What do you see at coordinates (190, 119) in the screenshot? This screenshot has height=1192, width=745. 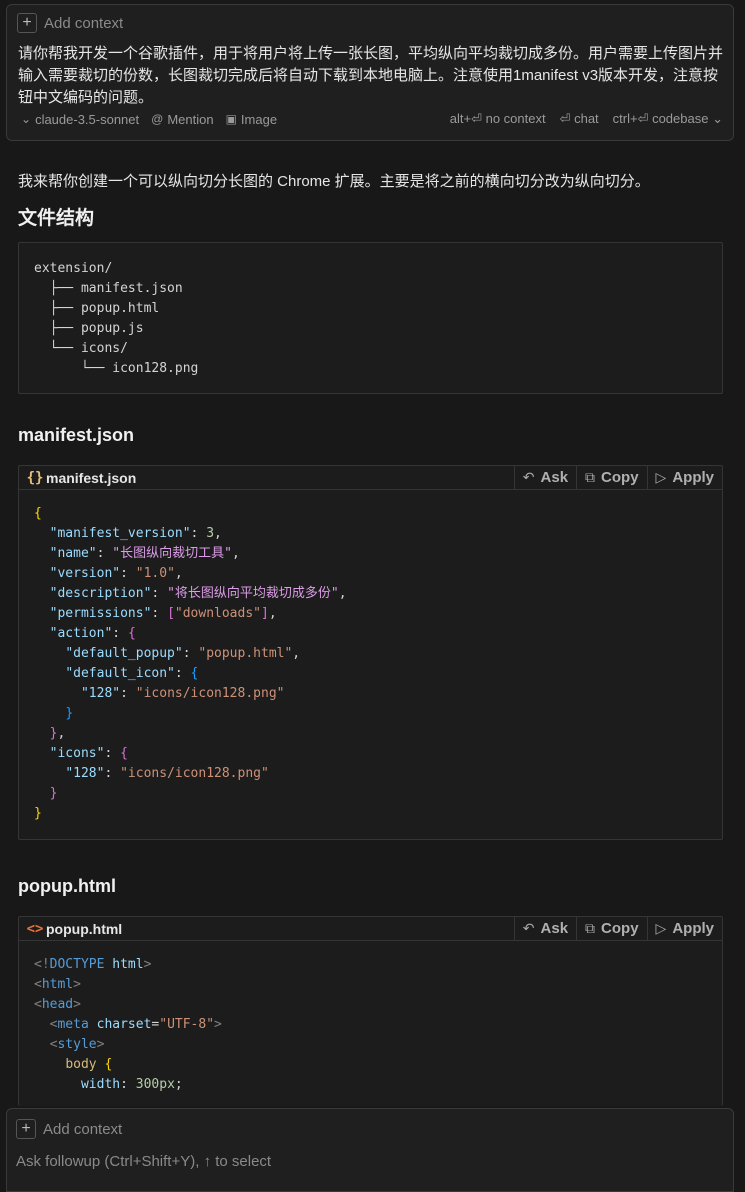 I see `mention-label: Mention` at bounding box center [190, 119].